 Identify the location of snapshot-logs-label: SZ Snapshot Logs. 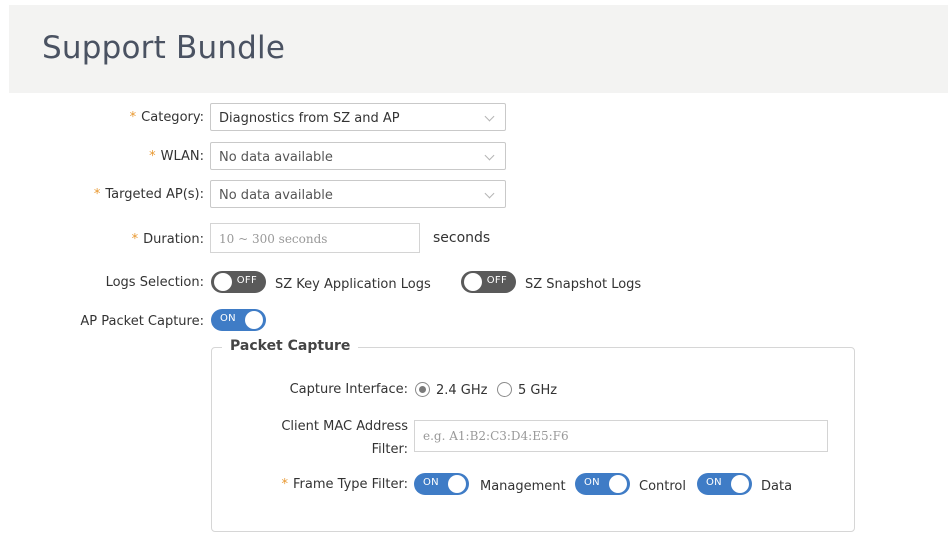
(583, 284).